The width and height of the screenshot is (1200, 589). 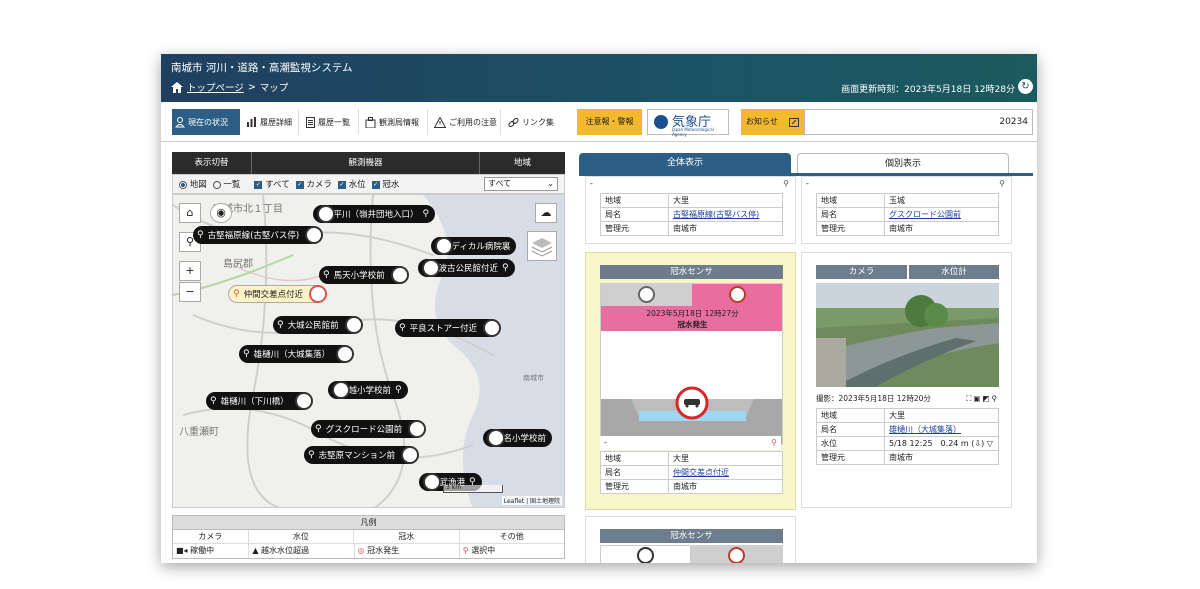 I want to click on marker-label: 津波古公民館付近, so click(x=464, y=269).